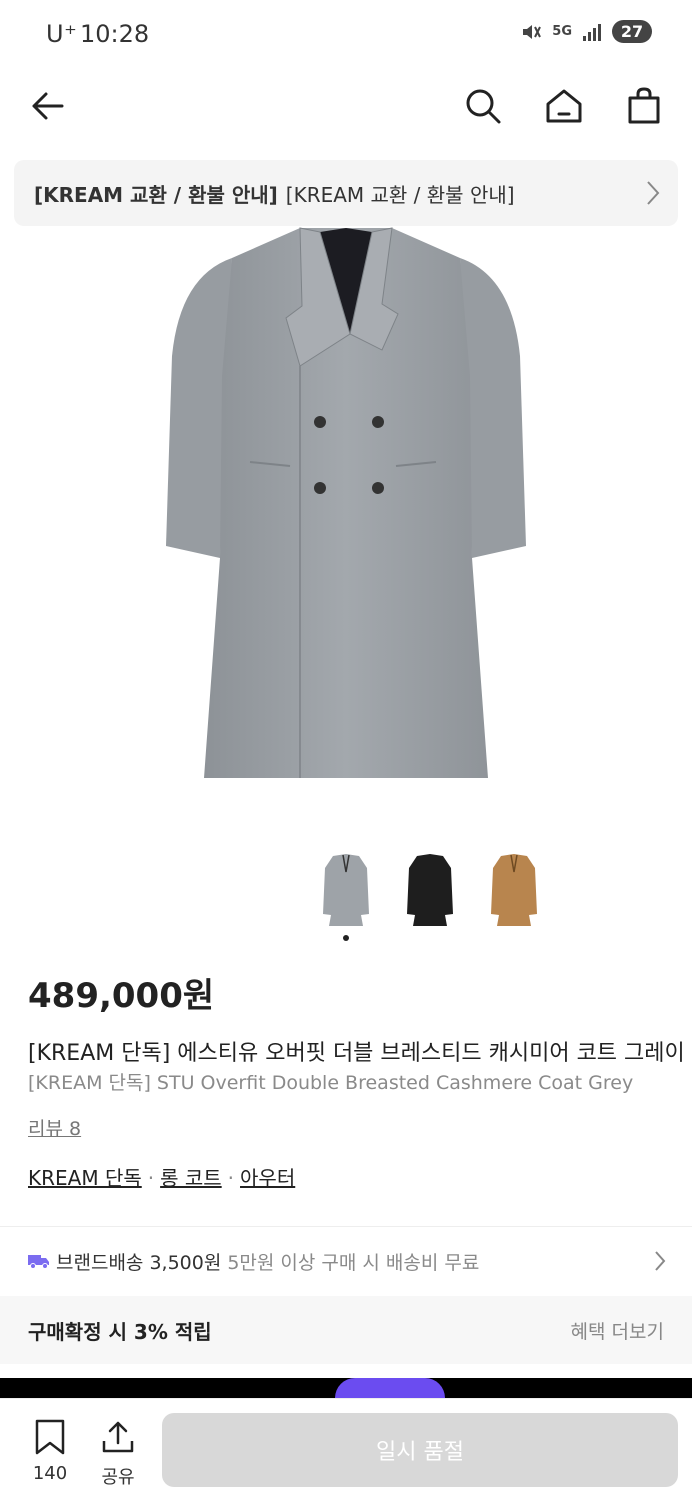 The width and height of the screenshot is (692, 1500). Describe the element at coordinates (346, 36) in the screenshot. I see `status-bar: U⁺ 10:28 5G 27` at that location.